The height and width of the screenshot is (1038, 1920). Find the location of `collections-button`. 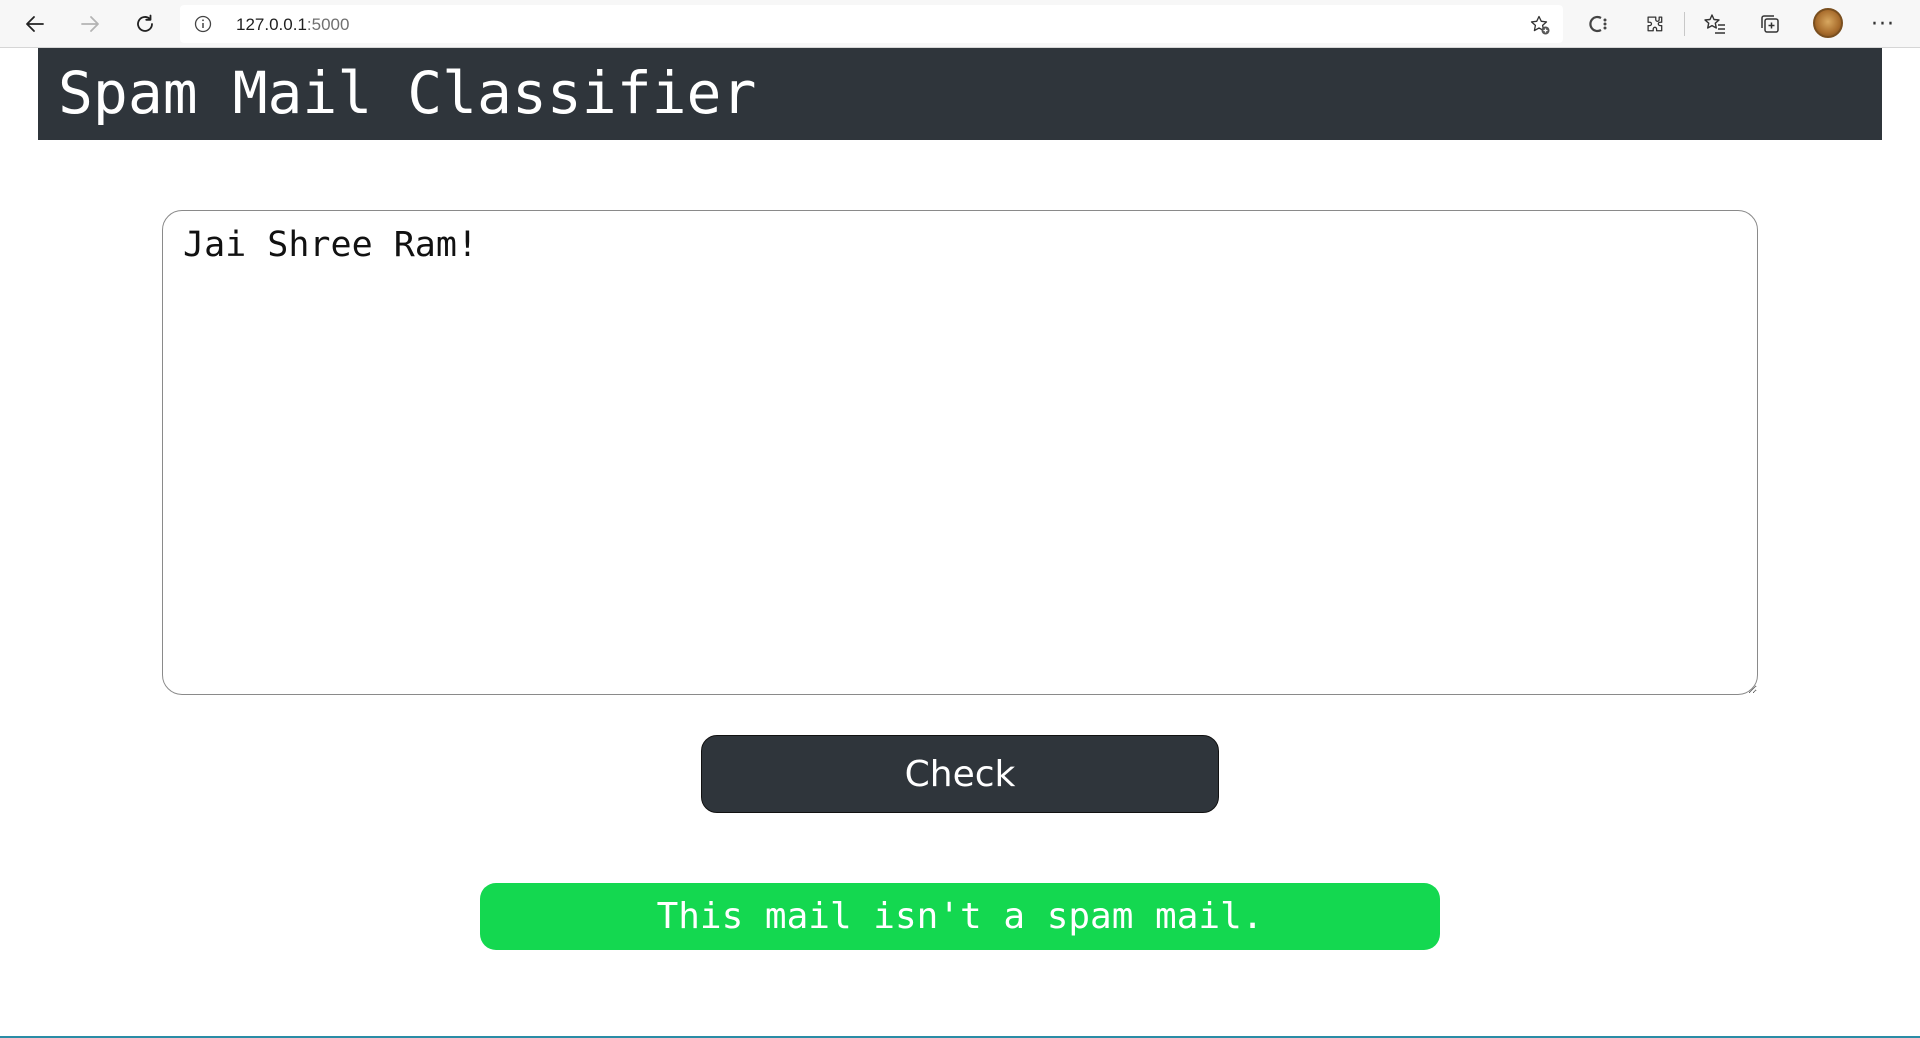

collections-button is located at coordinates (1770, 24).